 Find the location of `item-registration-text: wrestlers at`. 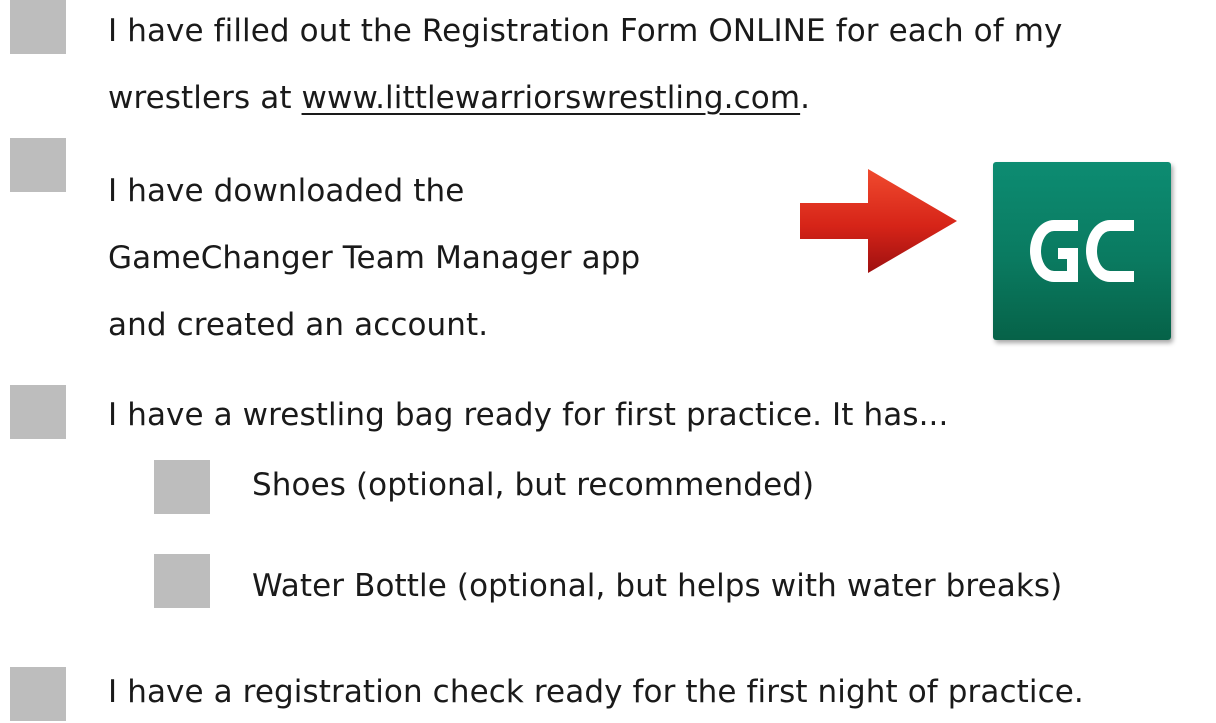

item-registration-text: wrestlers at is located at coordinates (205, 98).